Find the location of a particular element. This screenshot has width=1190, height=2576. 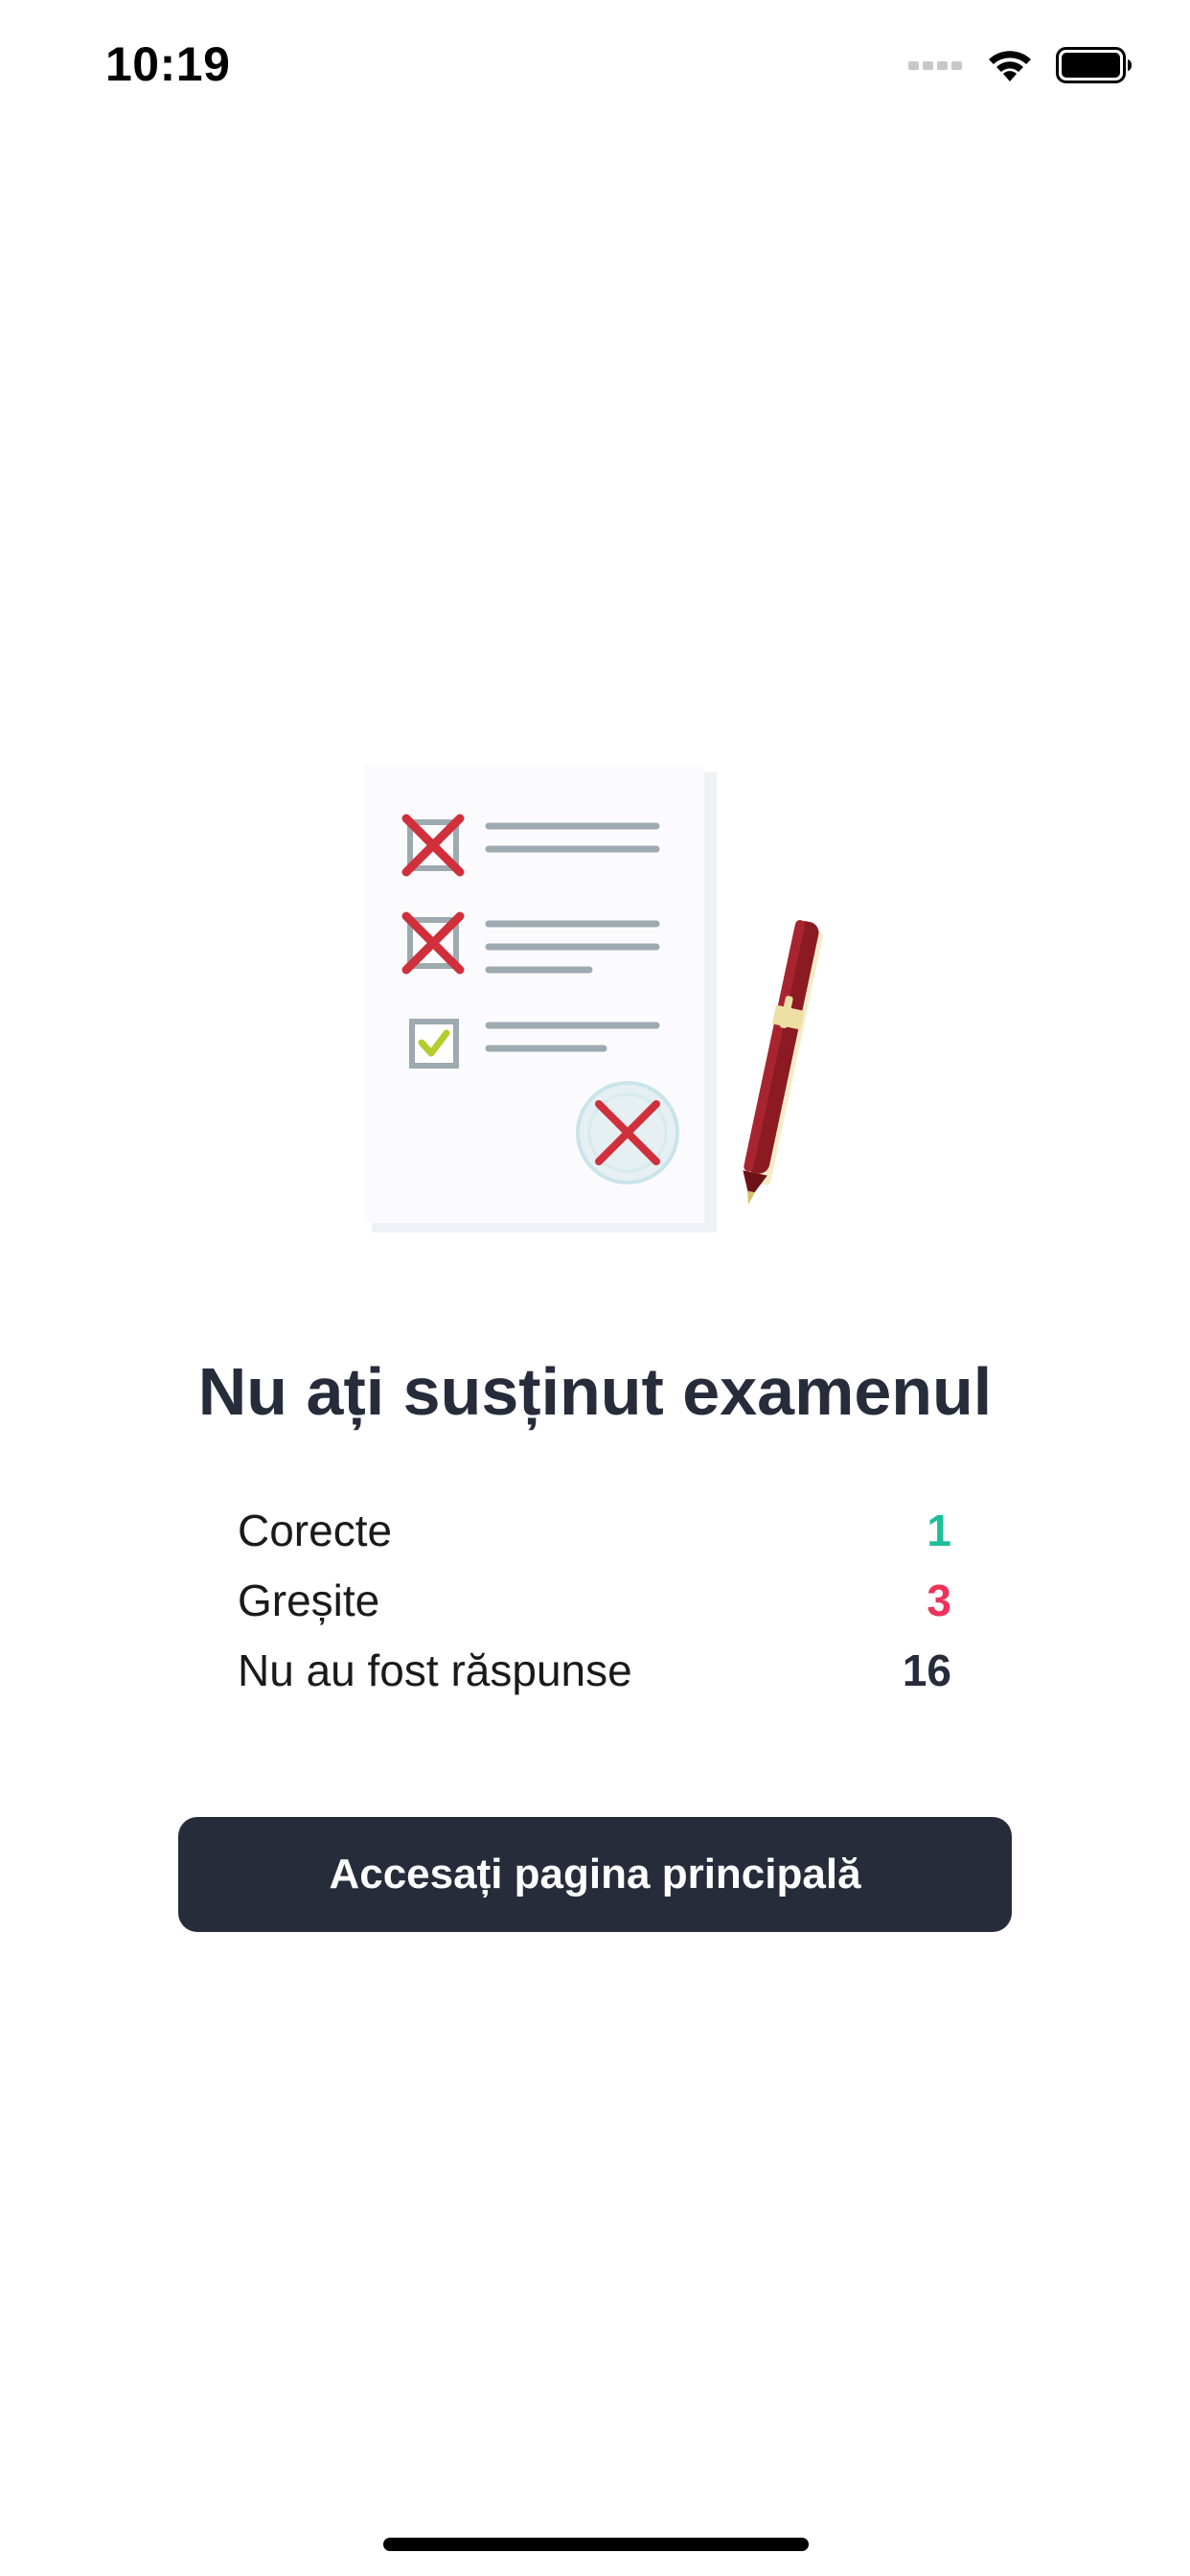

stat-row-wrong: Greșite 3 is located at coordinates (594, 1600).